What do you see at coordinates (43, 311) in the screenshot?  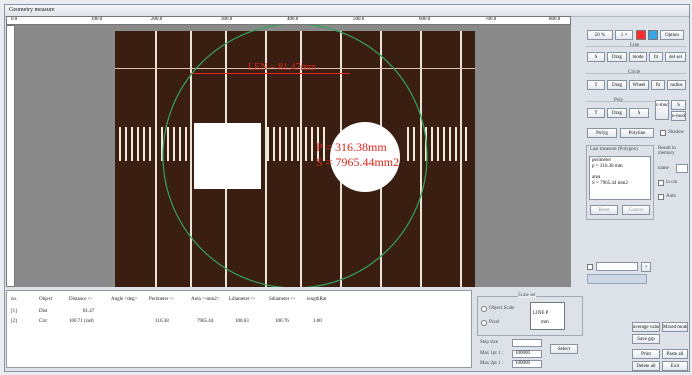 I see `table-cell: Dist` at bounding box center [43, 311].